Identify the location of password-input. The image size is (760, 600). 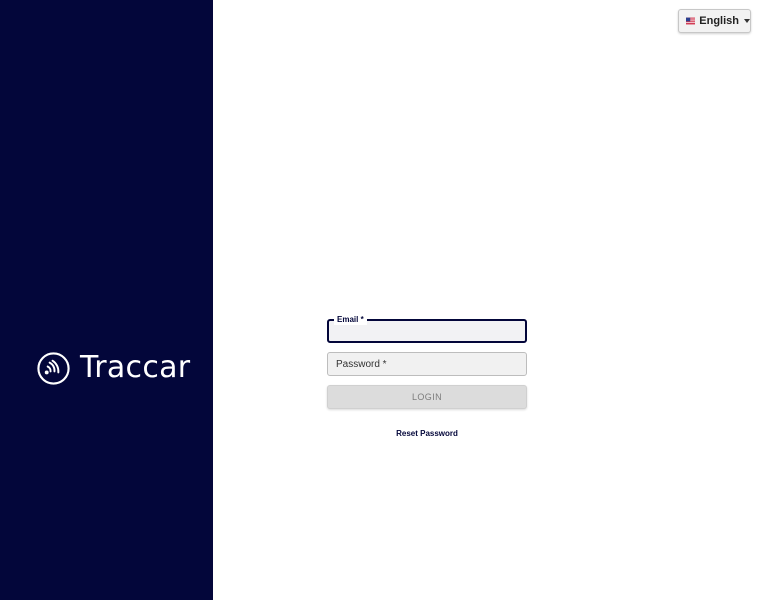
(427, 364).